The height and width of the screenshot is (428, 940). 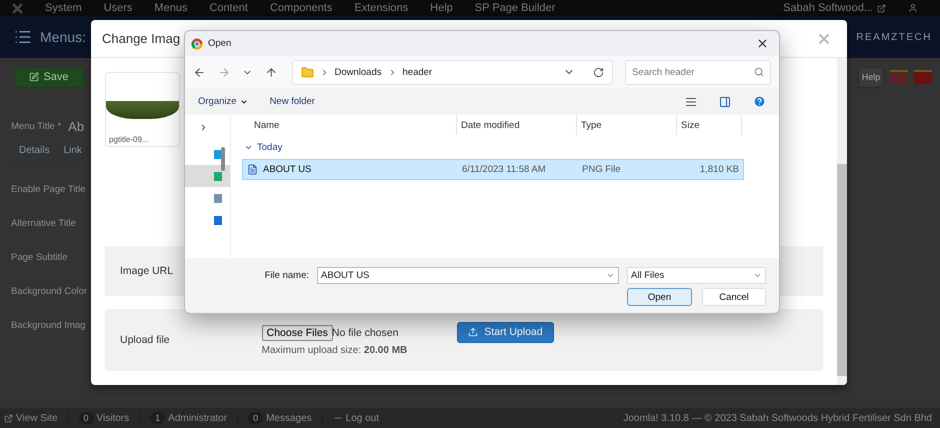 What do you see at coordinates (515, 8) in the screenshot?
I see `menu-item: SP Page Builder` at bounding box center [515, 8].